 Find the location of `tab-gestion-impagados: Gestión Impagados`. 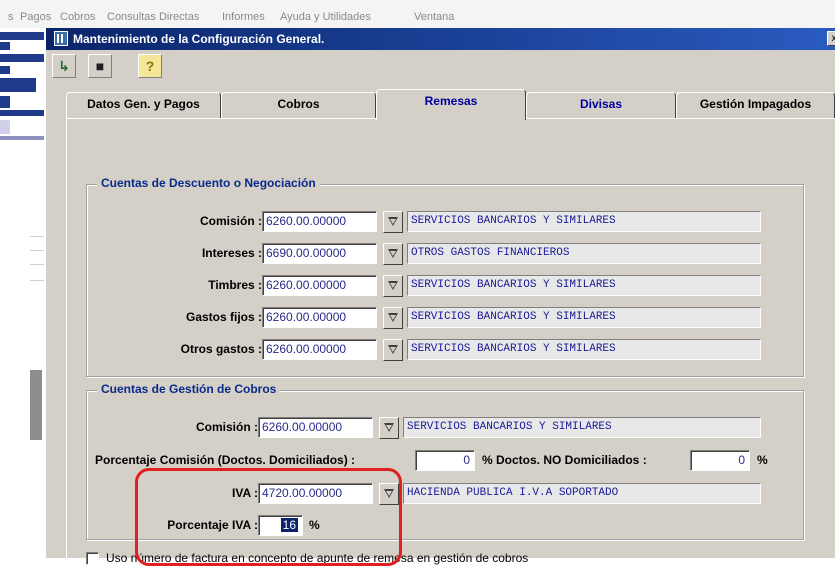

tab-gestion-impagados: Gestión Impagados is located at coordinates (755, 105).